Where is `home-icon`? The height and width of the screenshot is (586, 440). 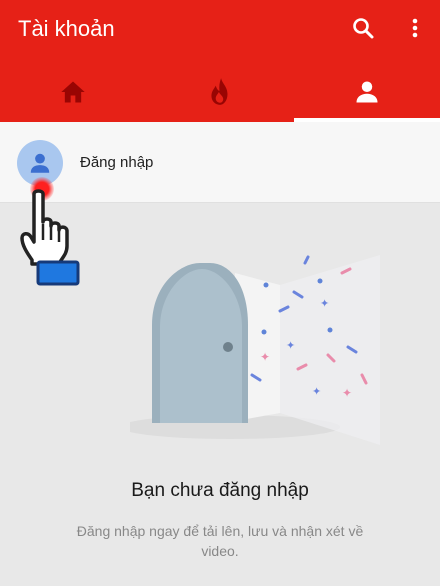 home-icon is located at coordinates (73, 92).